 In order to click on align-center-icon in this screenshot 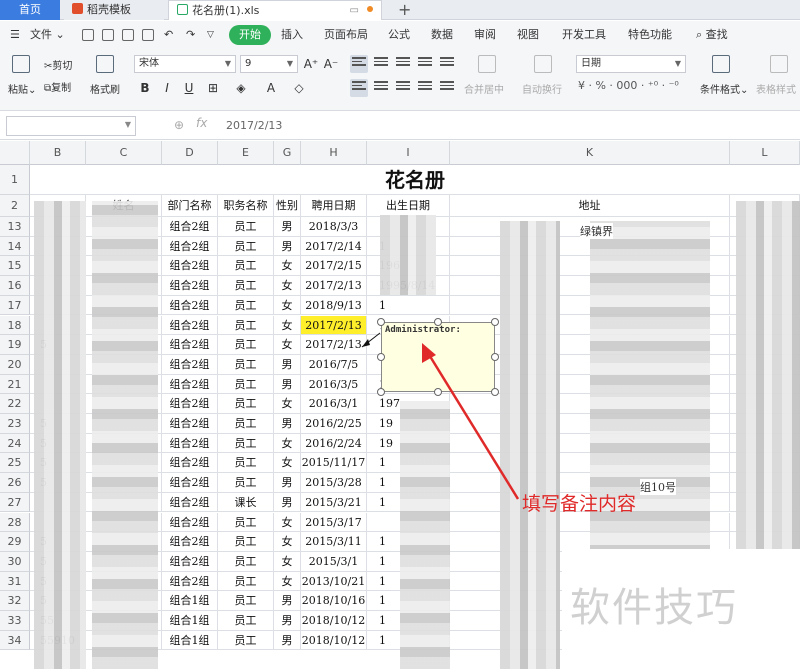, I will do `click(381, 88)`.